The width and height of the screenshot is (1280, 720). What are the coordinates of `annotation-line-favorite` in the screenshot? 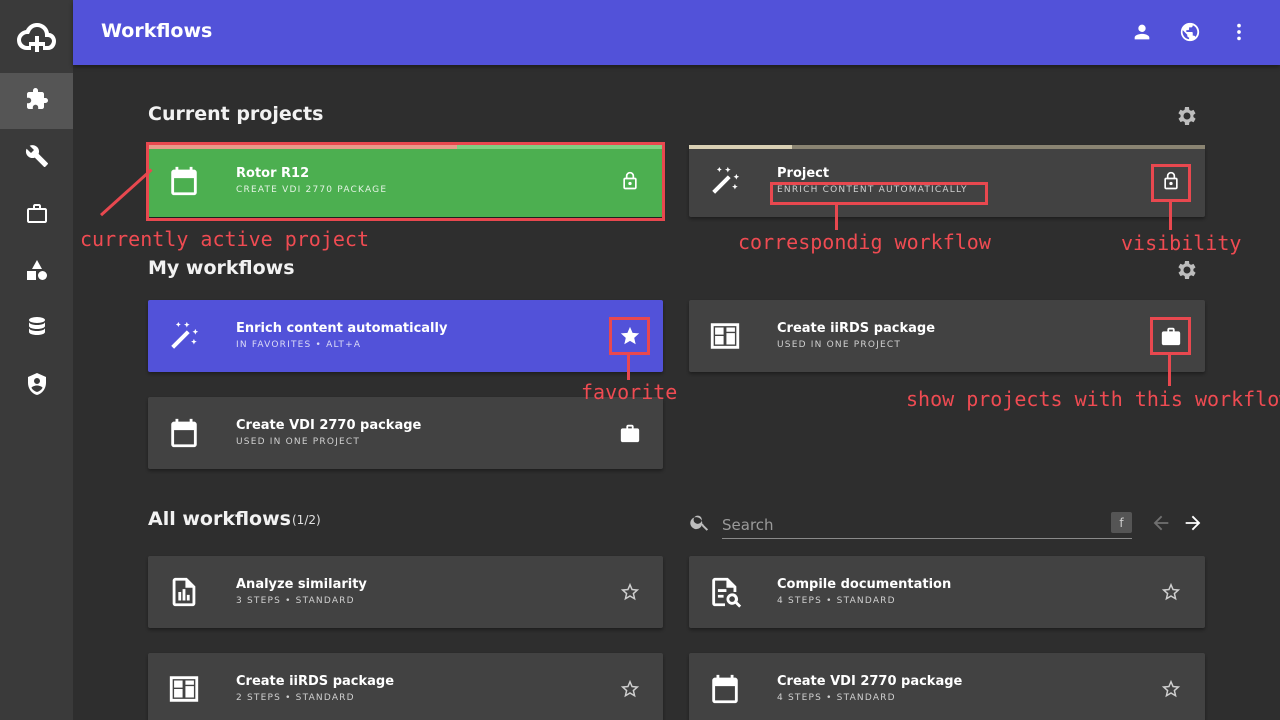 It's located at (628, 367).